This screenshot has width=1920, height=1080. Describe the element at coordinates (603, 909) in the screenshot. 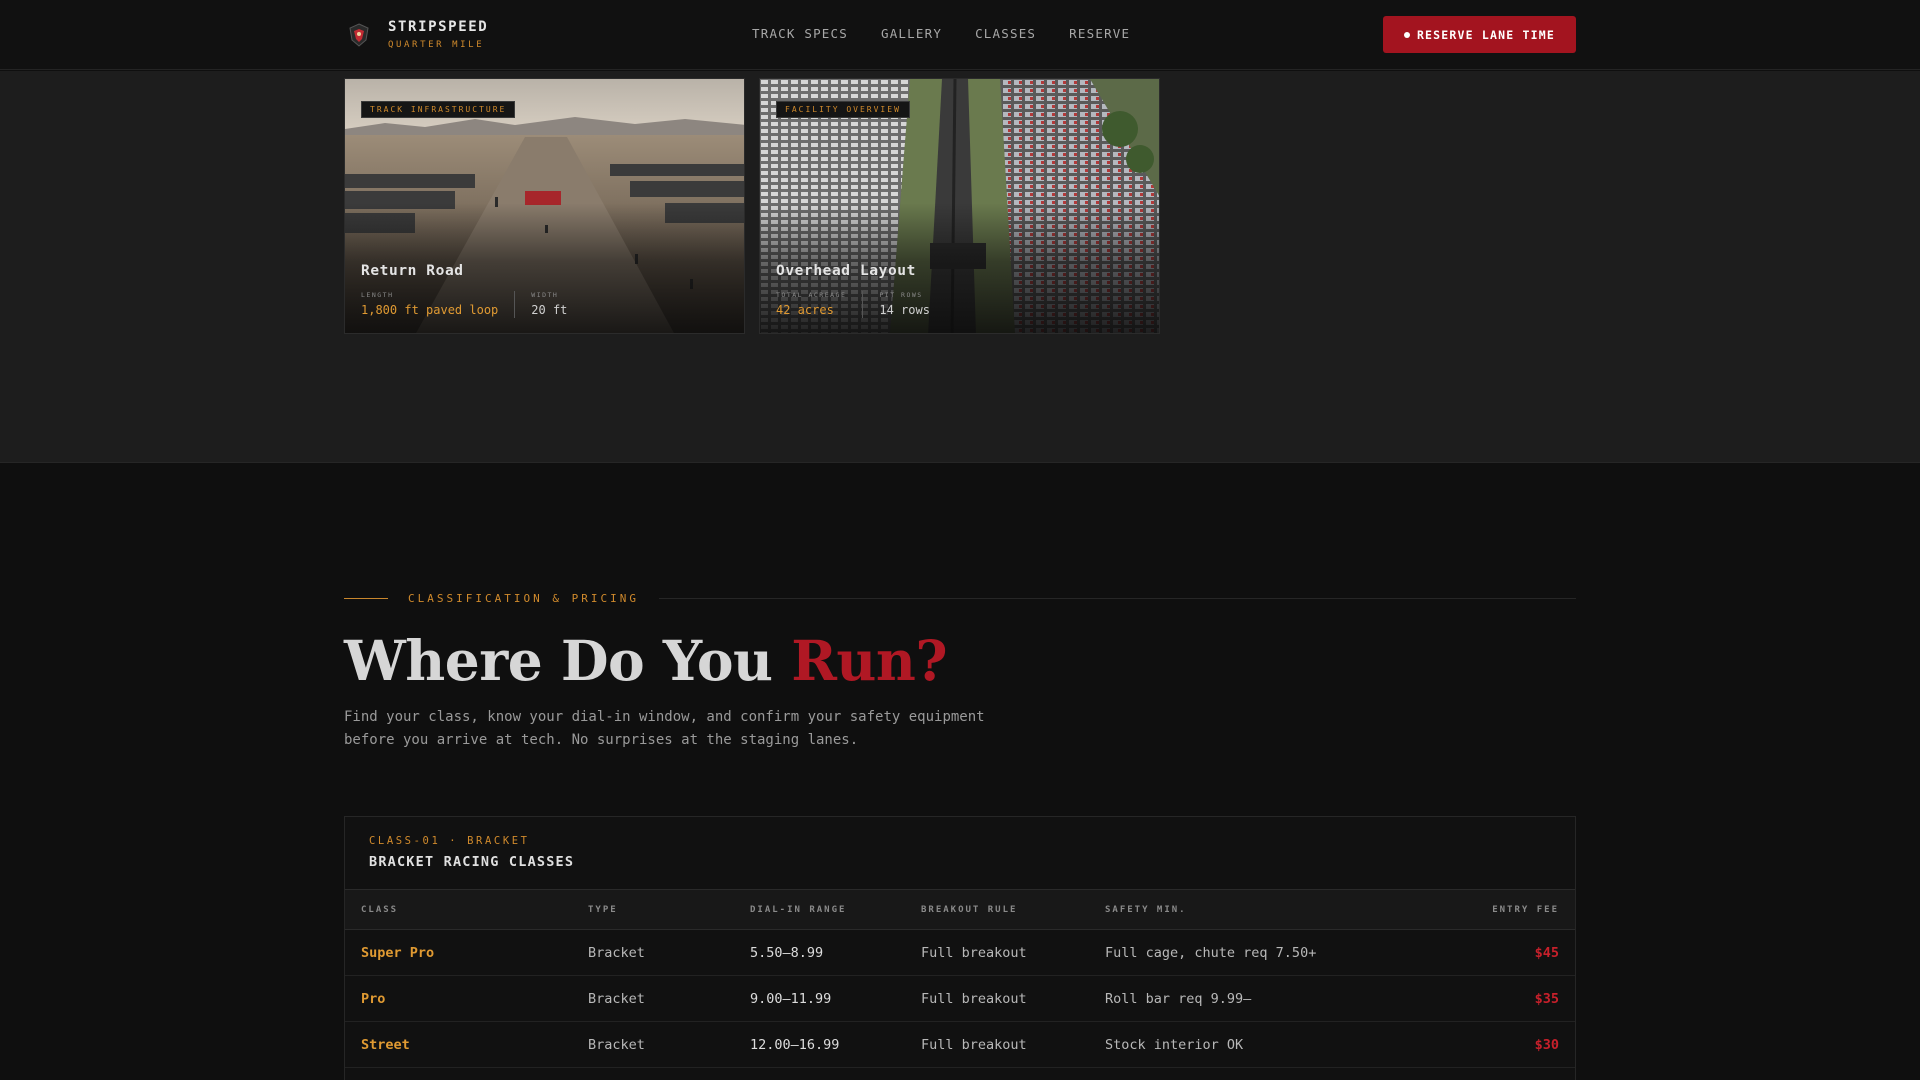

I see `column-header-type: TYPE` at that location.